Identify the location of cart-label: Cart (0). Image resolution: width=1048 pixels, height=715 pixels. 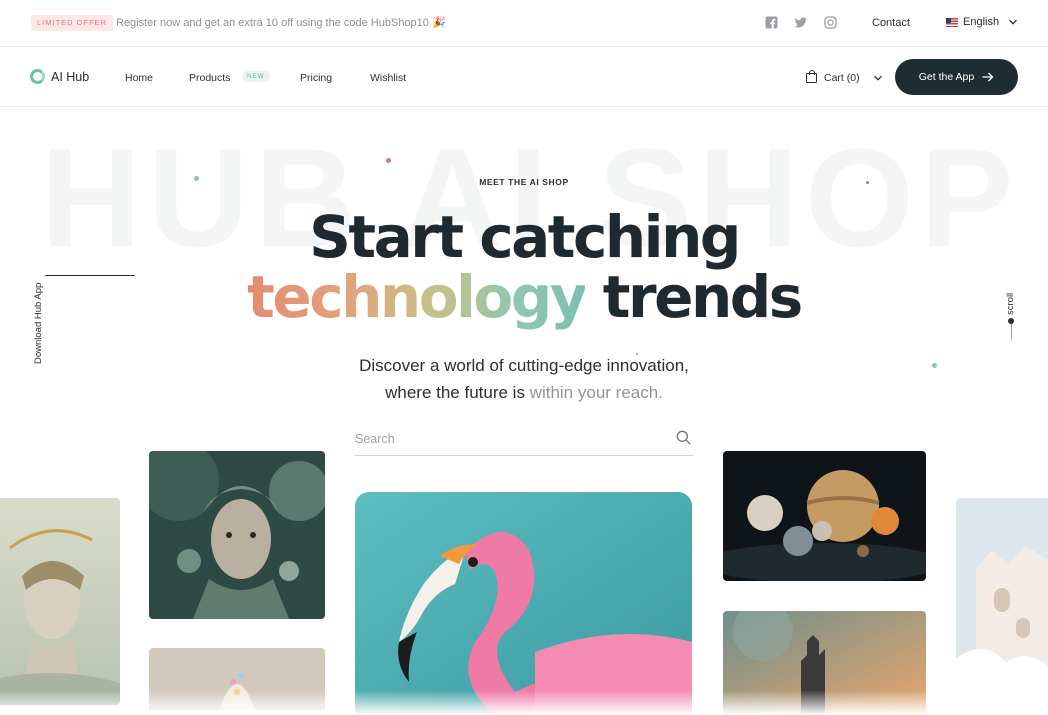
(842, 78).